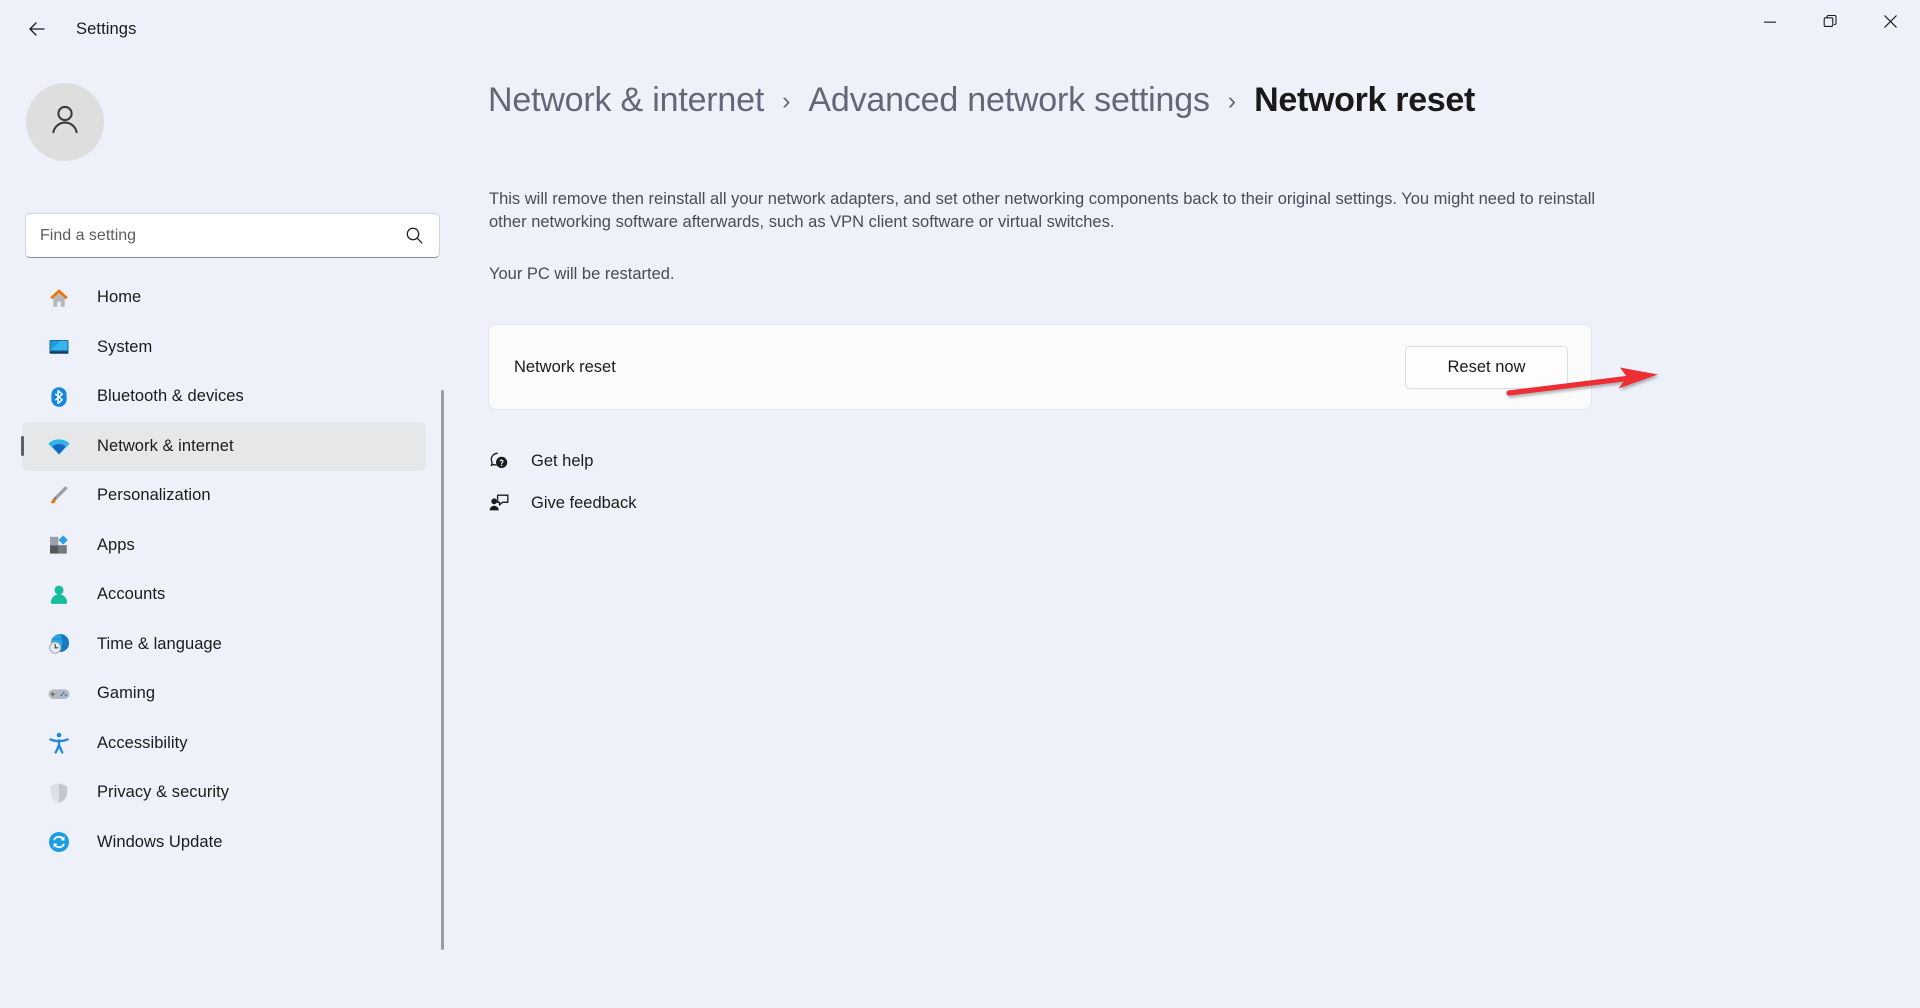  I want to click on apps-icon, so click(59, 545).